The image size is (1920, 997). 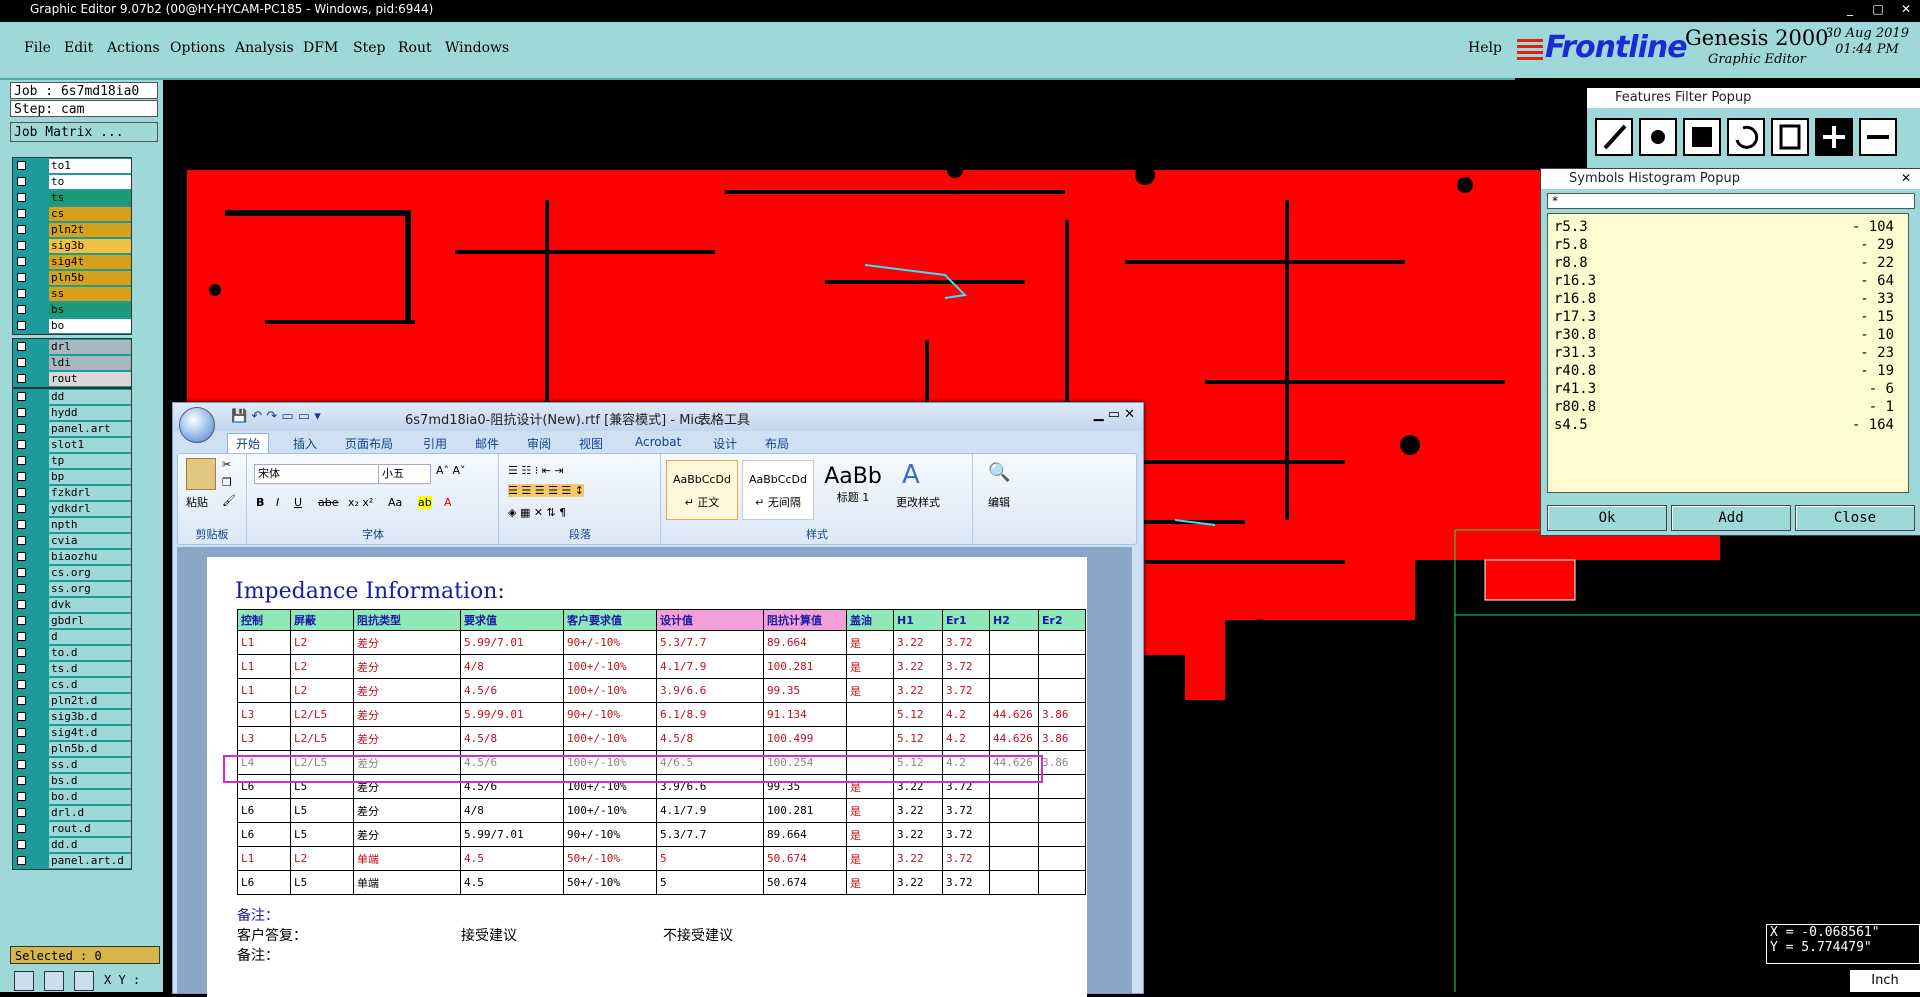 I want to click on layer-name: cs, so click(x=90, y=214).